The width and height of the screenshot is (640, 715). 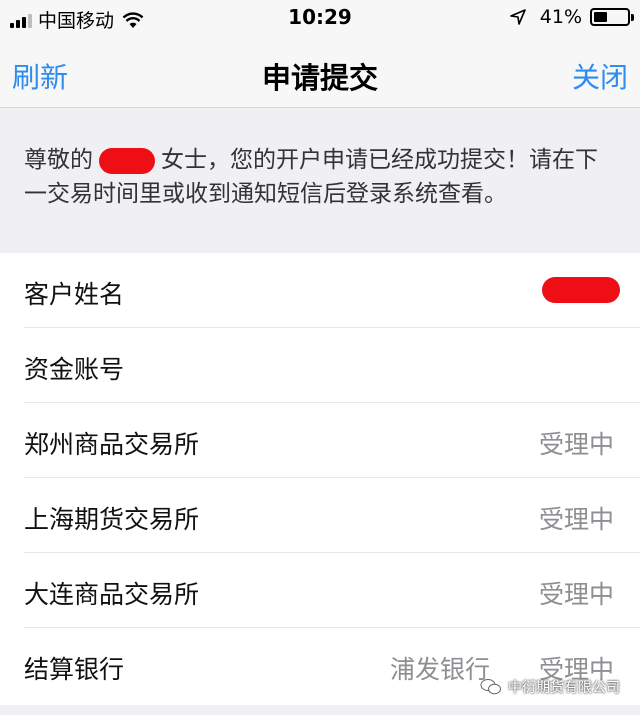 I want to click on watermark-text: 中衍期货有限公司, so click(x=564, y=688).